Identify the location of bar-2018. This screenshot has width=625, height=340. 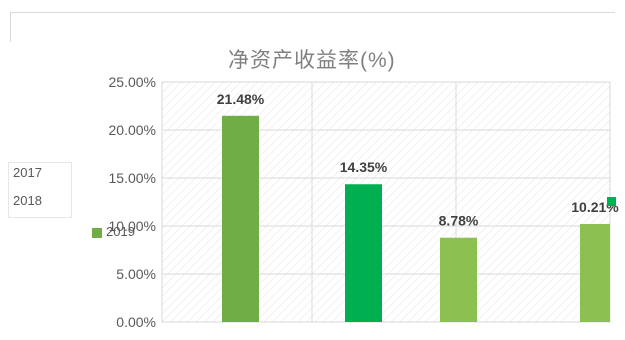
(363, 253).